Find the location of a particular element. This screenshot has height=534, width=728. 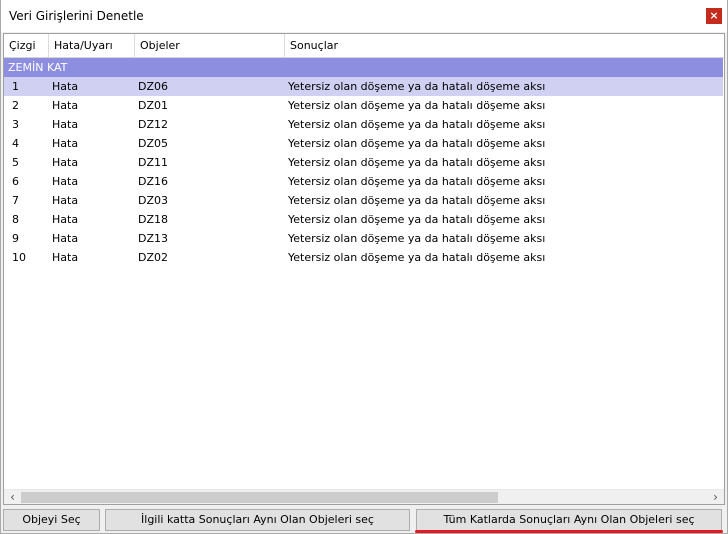

row-line: 3 is located at coordinates (15, 124).